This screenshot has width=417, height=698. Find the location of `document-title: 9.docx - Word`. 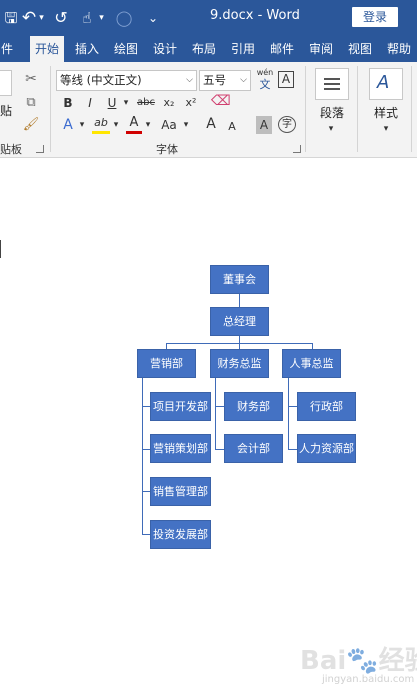

document-title: 9.docx - Word is located at coordinates (255, 15).